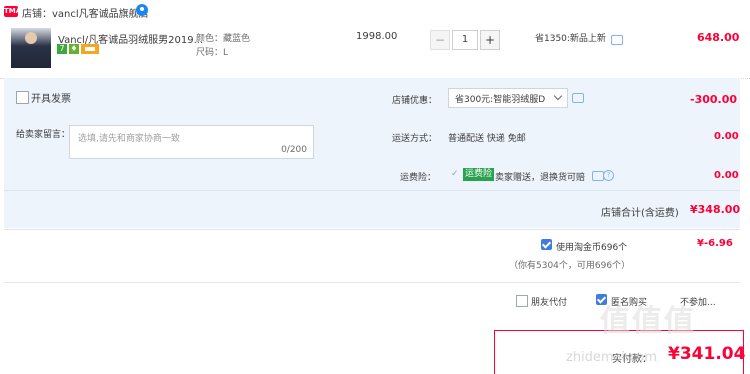 Image resolution: width=750 pixels, height=374 pixels. I want to click on coins-balance-info: （你有5304个，可用696个）, so click(570, 266).